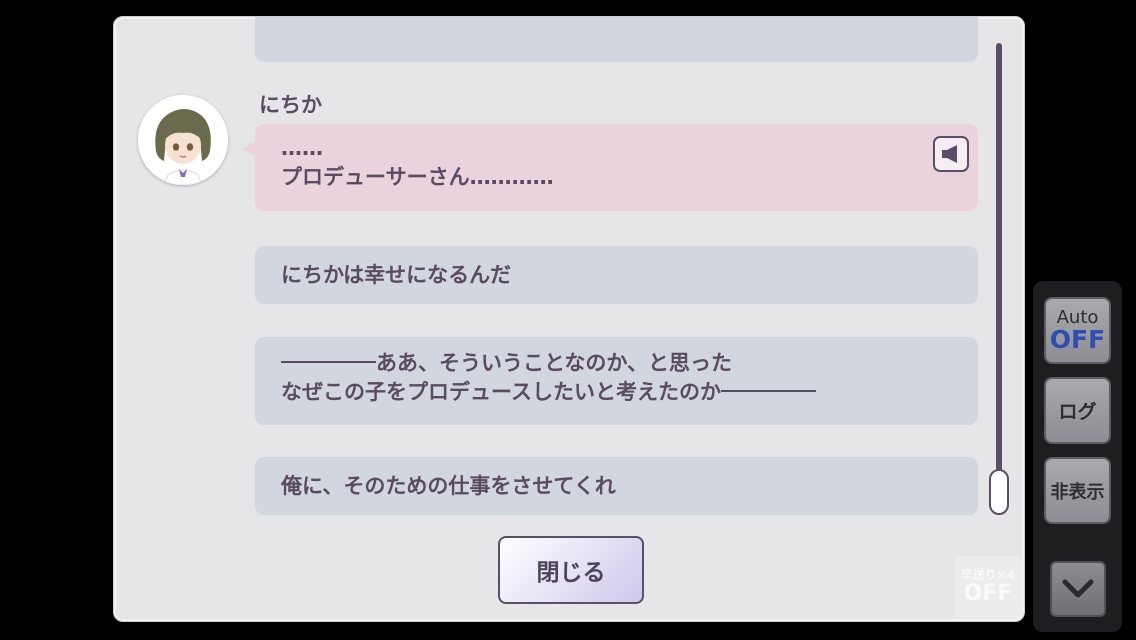  I want to click on character-avatar, so click(183, 140).